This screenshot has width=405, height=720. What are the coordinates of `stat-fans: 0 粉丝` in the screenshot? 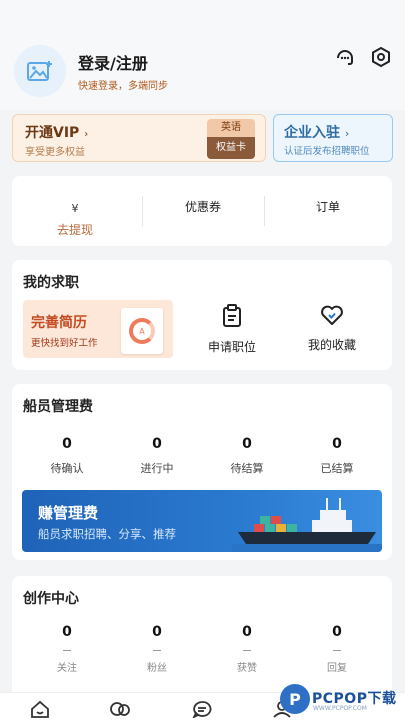 It's located at (157, 649).